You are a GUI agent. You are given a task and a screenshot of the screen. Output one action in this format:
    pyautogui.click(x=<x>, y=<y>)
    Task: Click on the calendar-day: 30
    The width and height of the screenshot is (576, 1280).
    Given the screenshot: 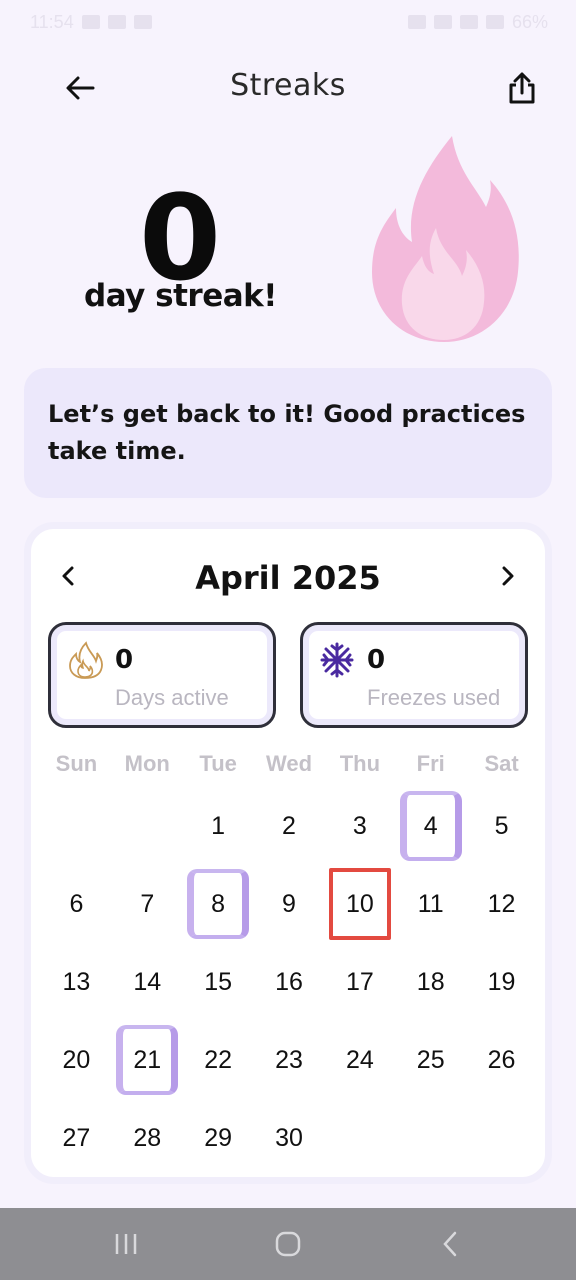 What is the action you would take?
    pyautogui.click(x=289, y=1138)
    